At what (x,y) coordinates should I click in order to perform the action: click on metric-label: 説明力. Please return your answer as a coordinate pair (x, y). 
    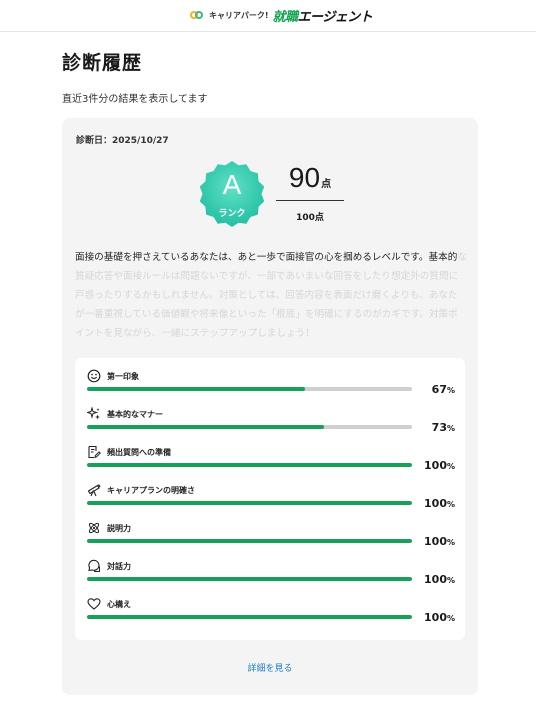
    Looking at the image, I should click on (119, 528).